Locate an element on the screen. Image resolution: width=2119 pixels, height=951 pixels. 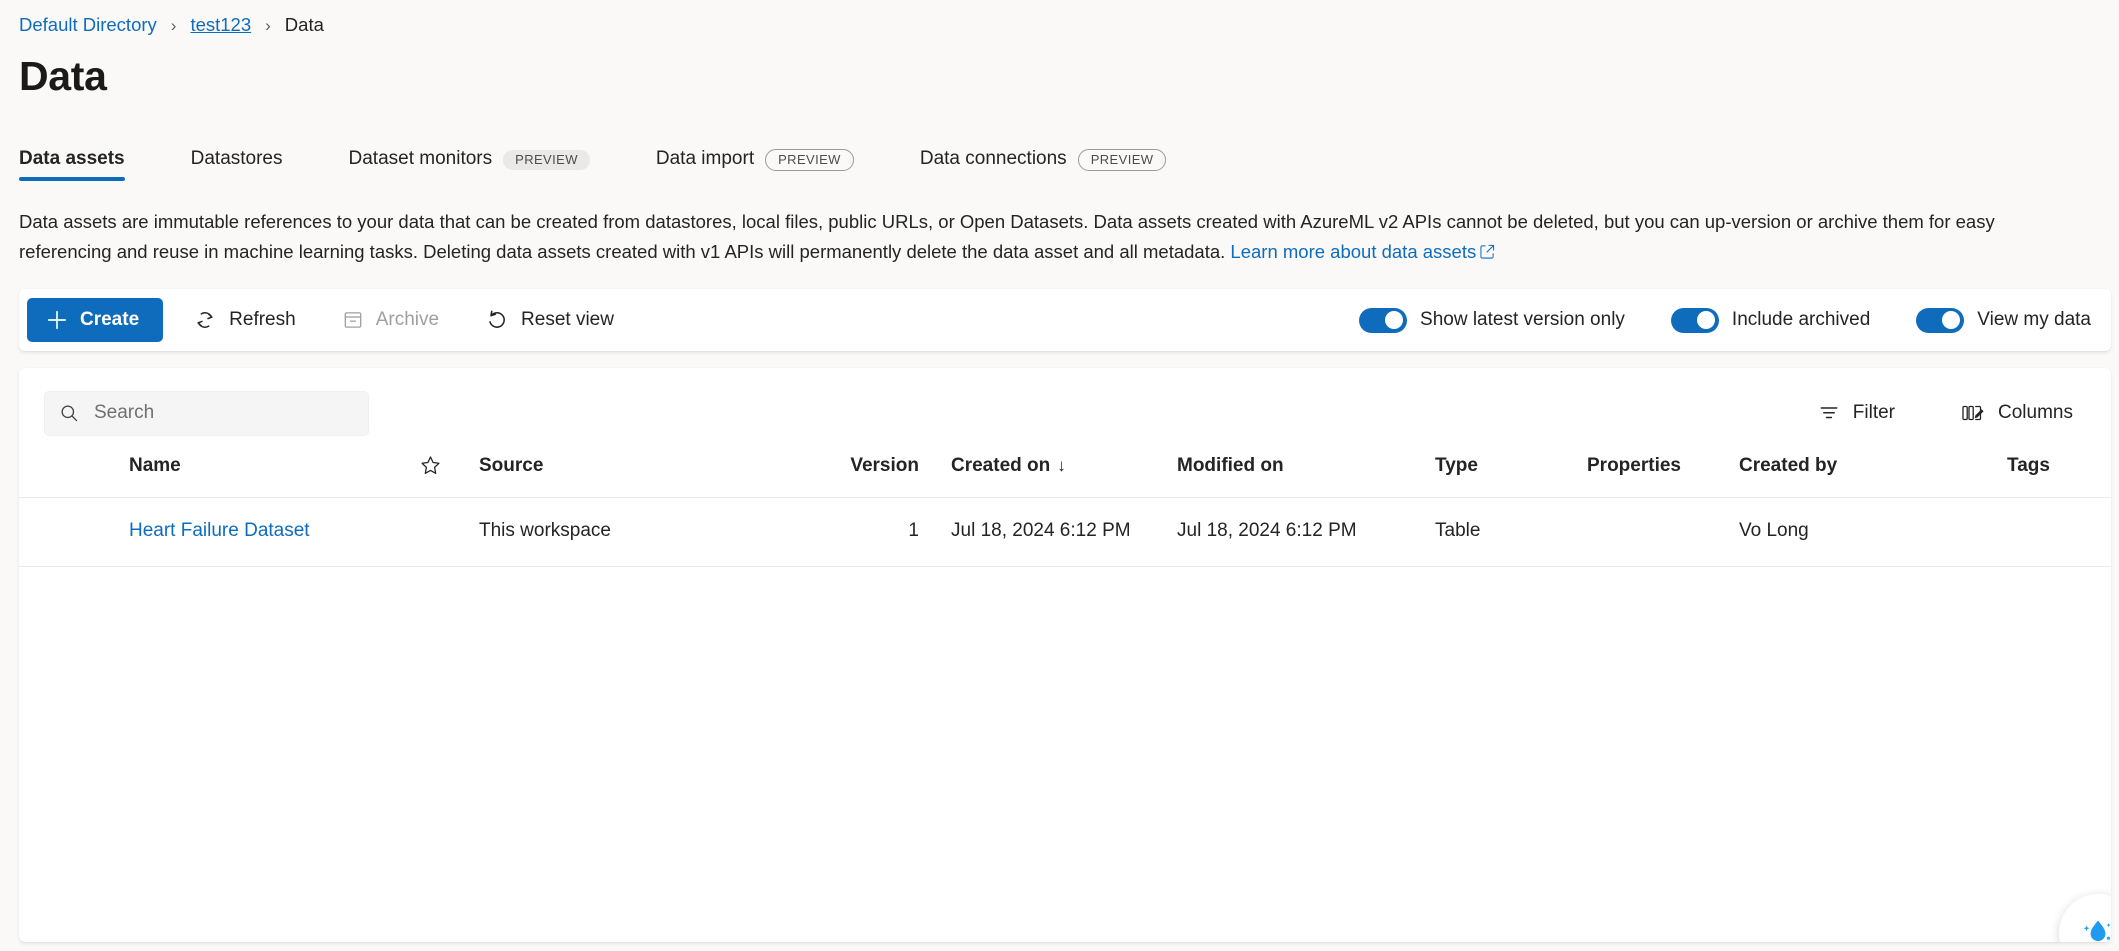
cell-modified-on: Jul 18, 2024 6:12 PM is located at coordinates (1306, 532).